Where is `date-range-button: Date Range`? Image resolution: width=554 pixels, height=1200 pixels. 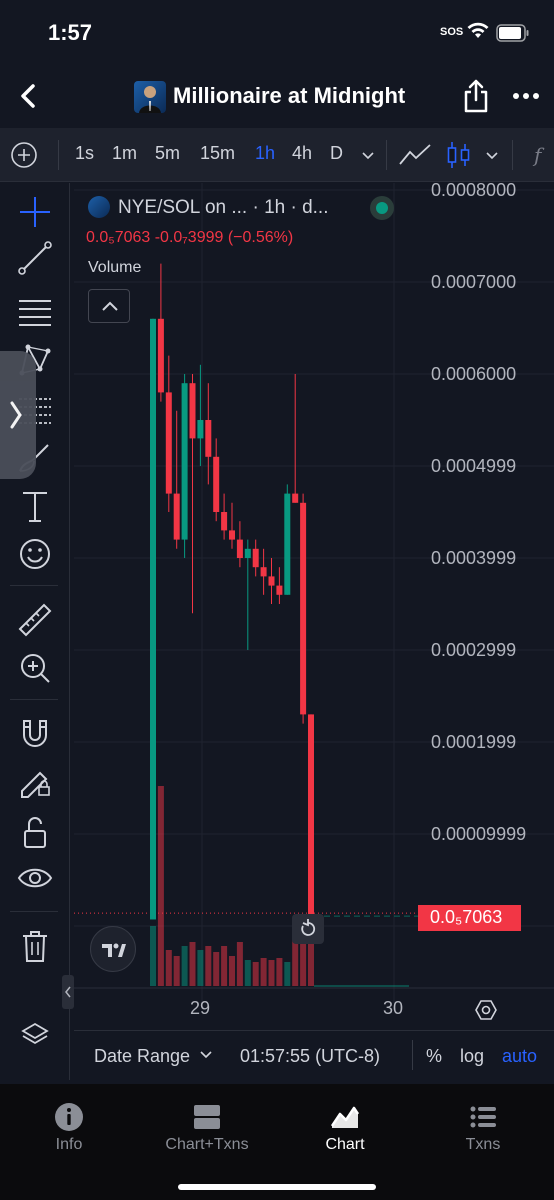 date-range-button: Date Range is located at coordinates (153, 1056).